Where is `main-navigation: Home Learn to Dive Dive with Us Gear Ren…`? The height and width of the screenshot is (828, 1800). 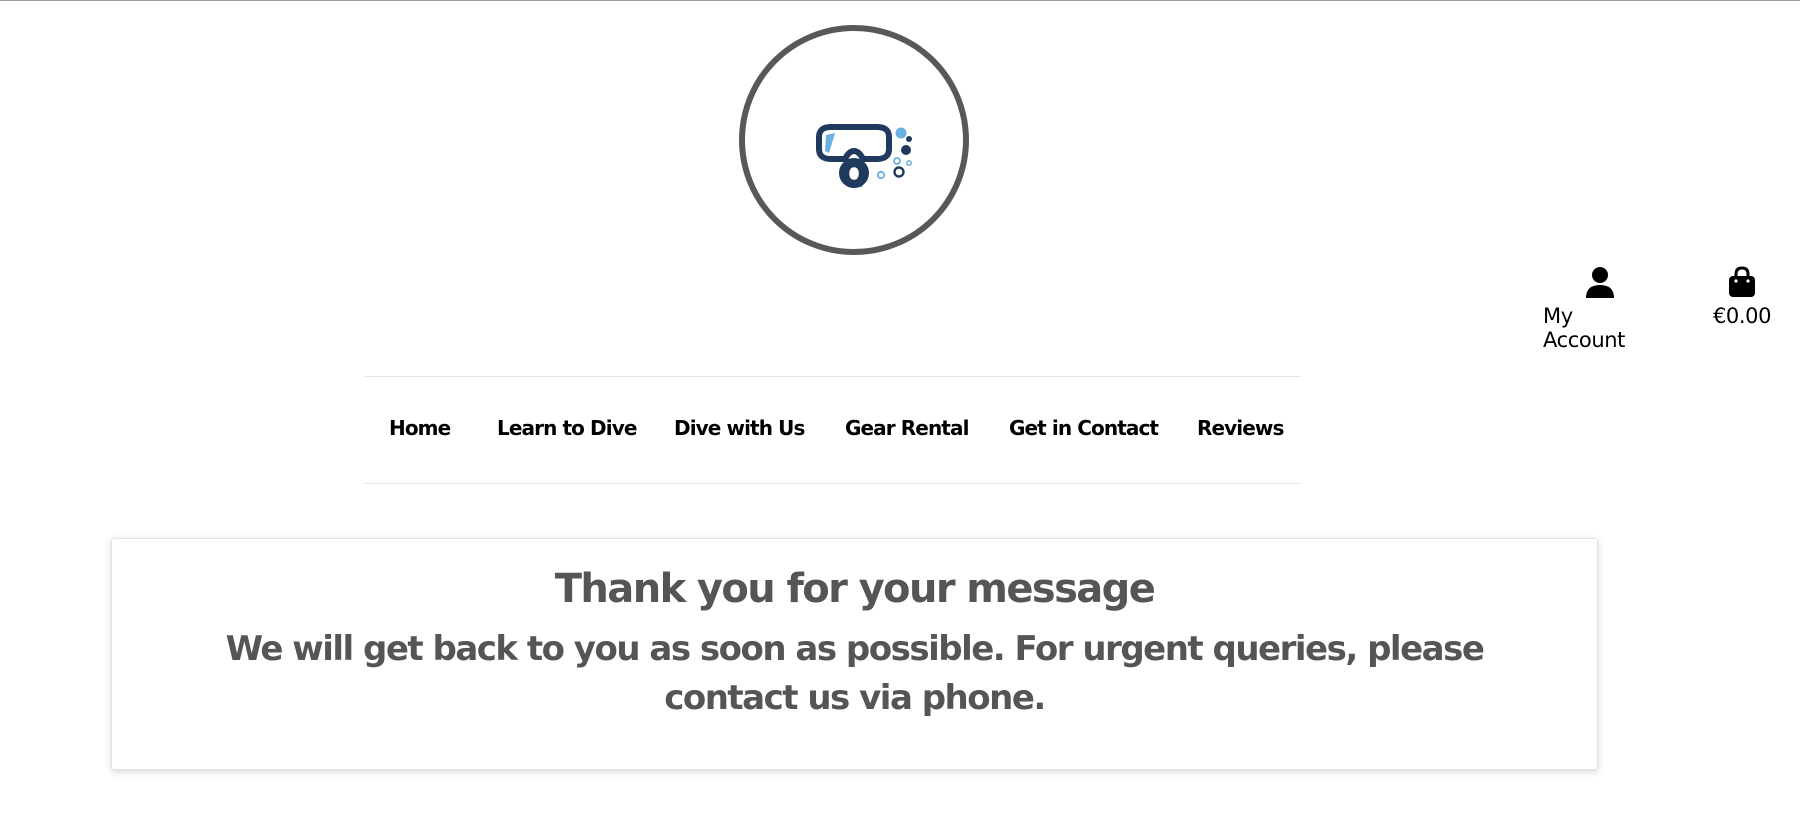
main-navigation: Home Learn to Dive Dive with Us Gear Ren… is located at coordinates (832, 430).